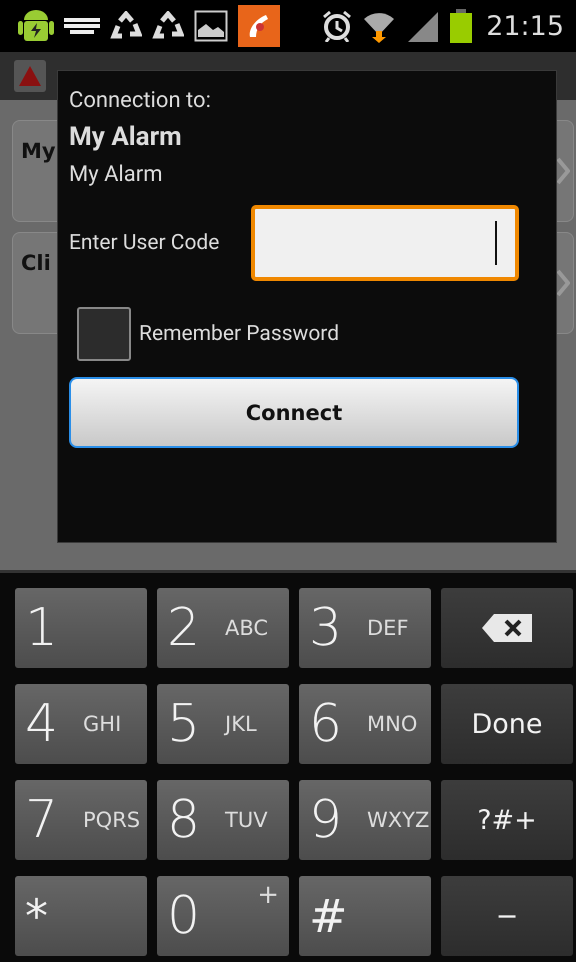 Image resolution: width=576 pixels, height=962 pixels. Describe the element at coordinates (82, 26) in the screenshot. I see `keyboard-icon` at that location.